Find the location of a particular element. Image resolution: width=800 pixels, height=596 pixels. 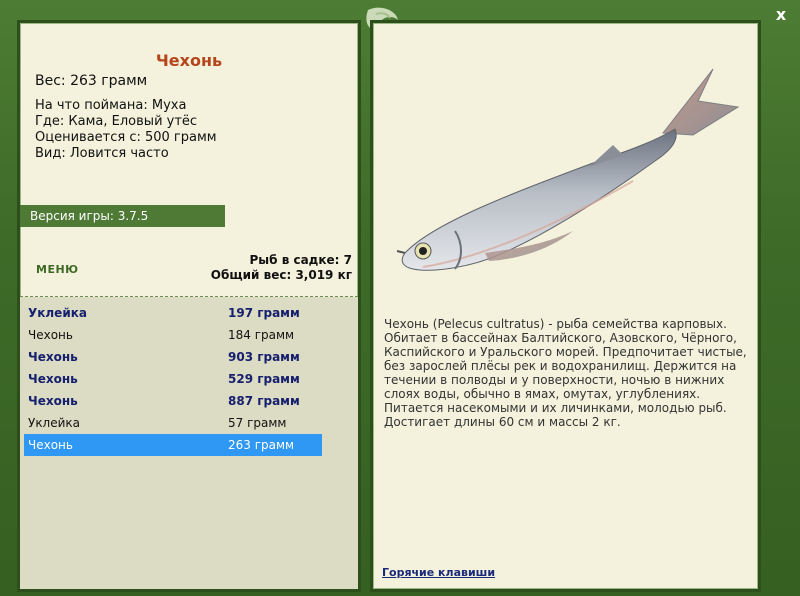

close-button: x is located at coordinates (781, 15).